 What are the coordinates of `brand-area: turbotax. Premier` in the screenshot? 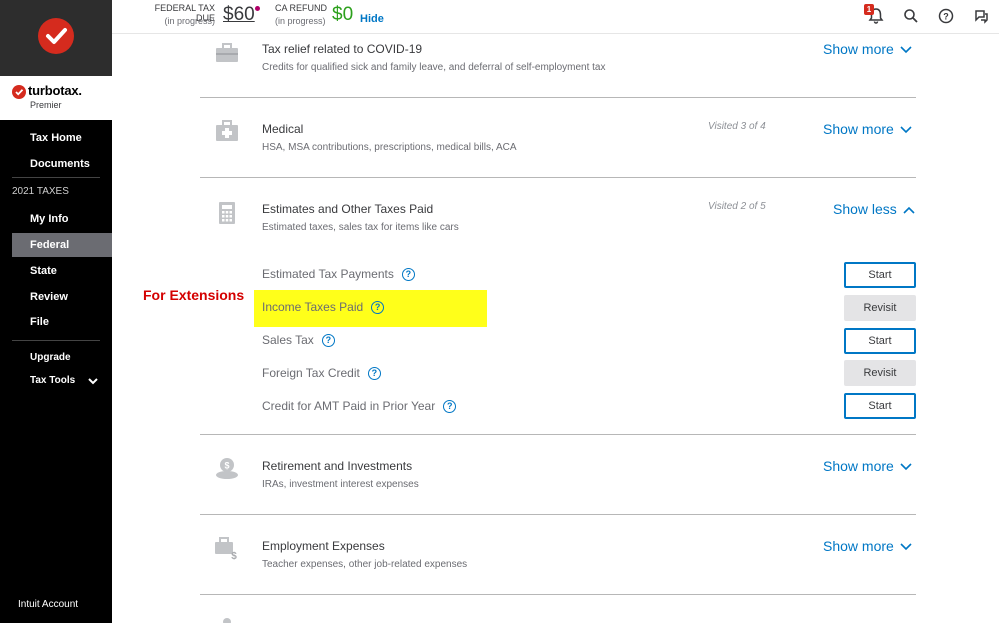 It's located at (56, 98).